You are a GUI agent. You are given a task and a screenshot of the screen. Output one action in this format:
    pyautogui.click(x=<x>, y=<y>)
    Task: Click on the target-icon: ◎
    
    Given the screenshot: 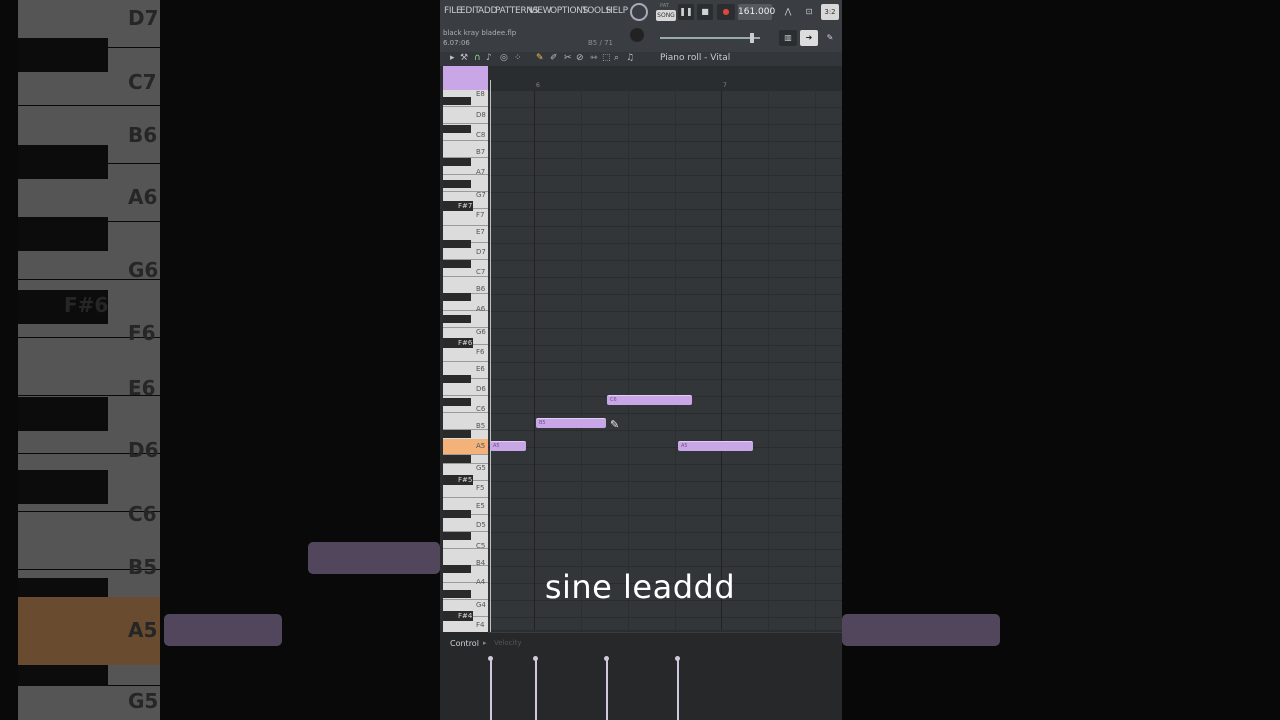 What is the action you would take?
    pyautogui.click(x=504, y=58)
    